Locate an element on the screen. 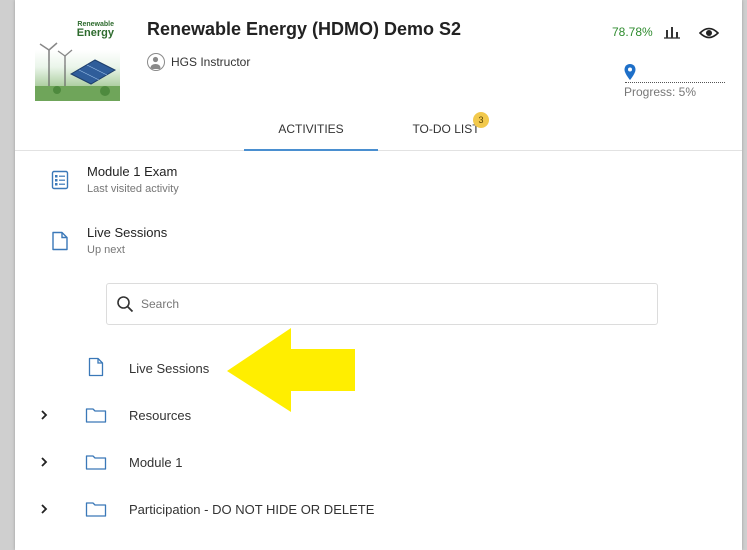 This screenshot has width=747, height=550. recent-activity-title: Module 1 Exam is located at coordinates (132, 171).